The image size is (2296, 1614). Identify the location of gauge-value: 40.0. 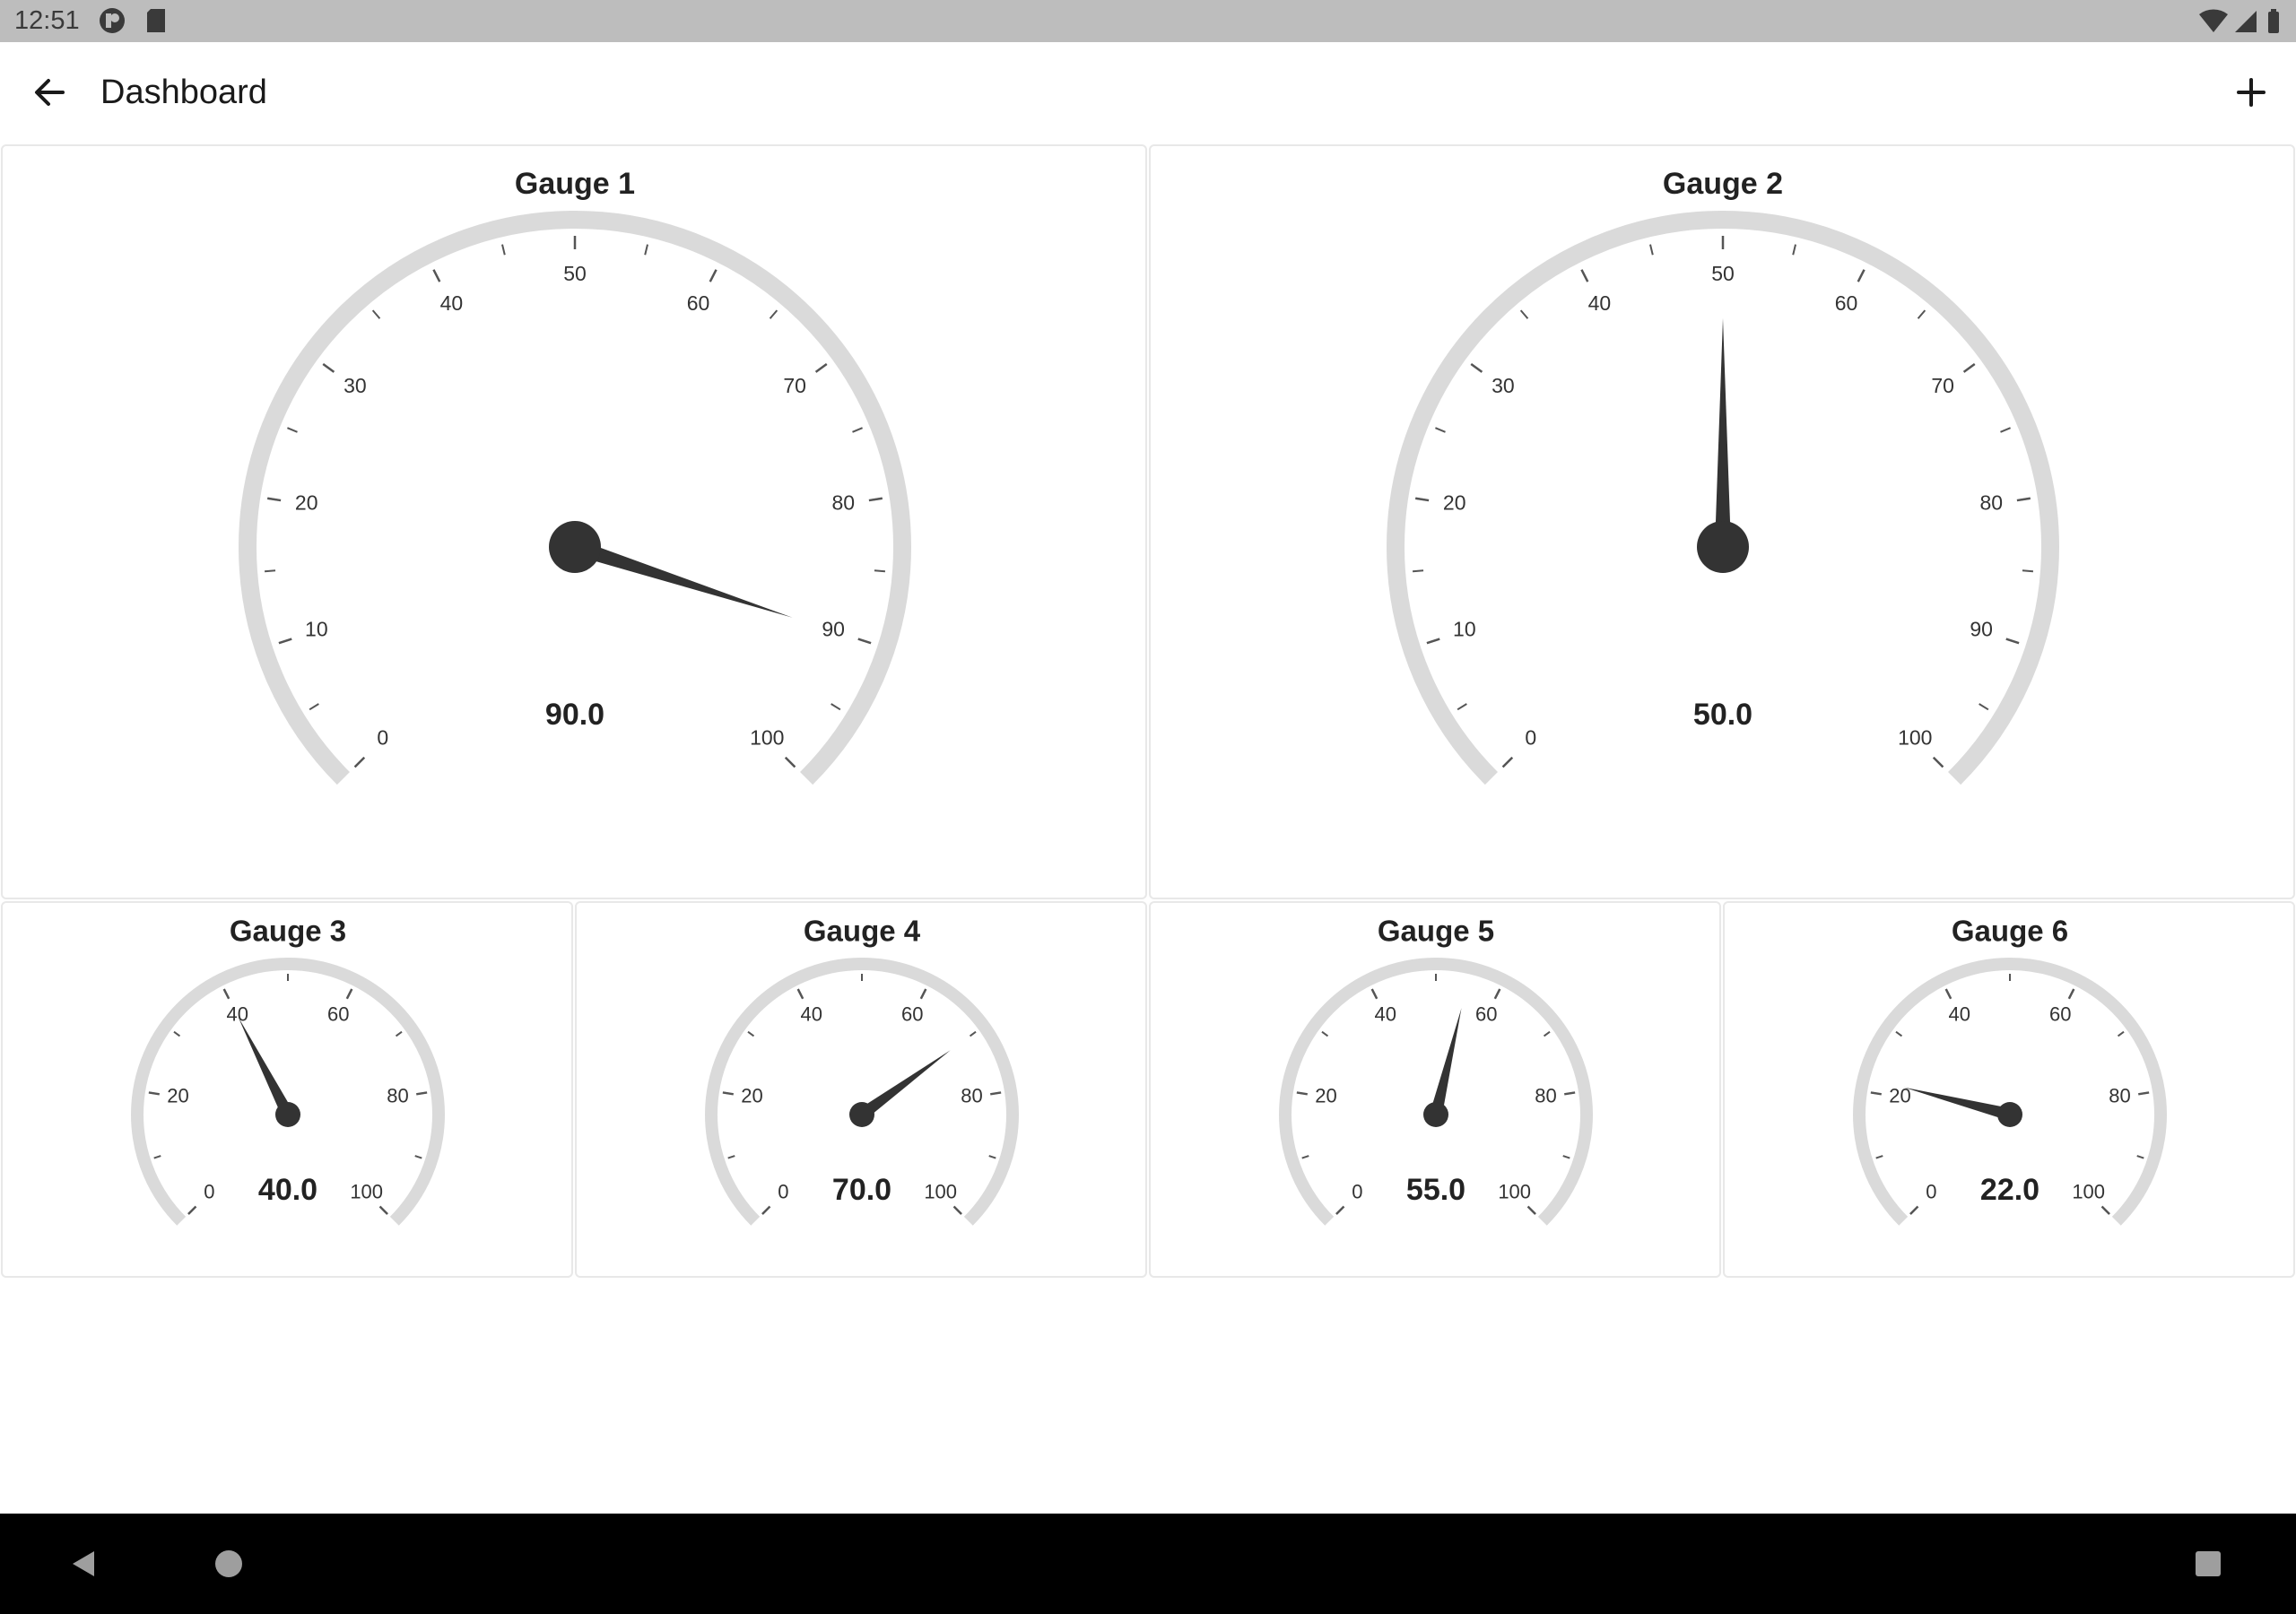
(287, 1190).